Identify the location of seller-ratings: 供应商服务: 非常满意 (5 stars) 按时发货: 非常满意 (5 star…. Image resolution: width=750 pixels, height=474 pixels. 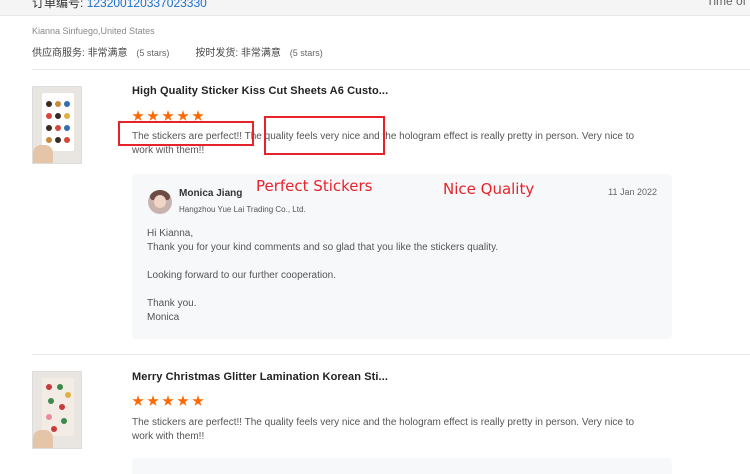
(190, 51).